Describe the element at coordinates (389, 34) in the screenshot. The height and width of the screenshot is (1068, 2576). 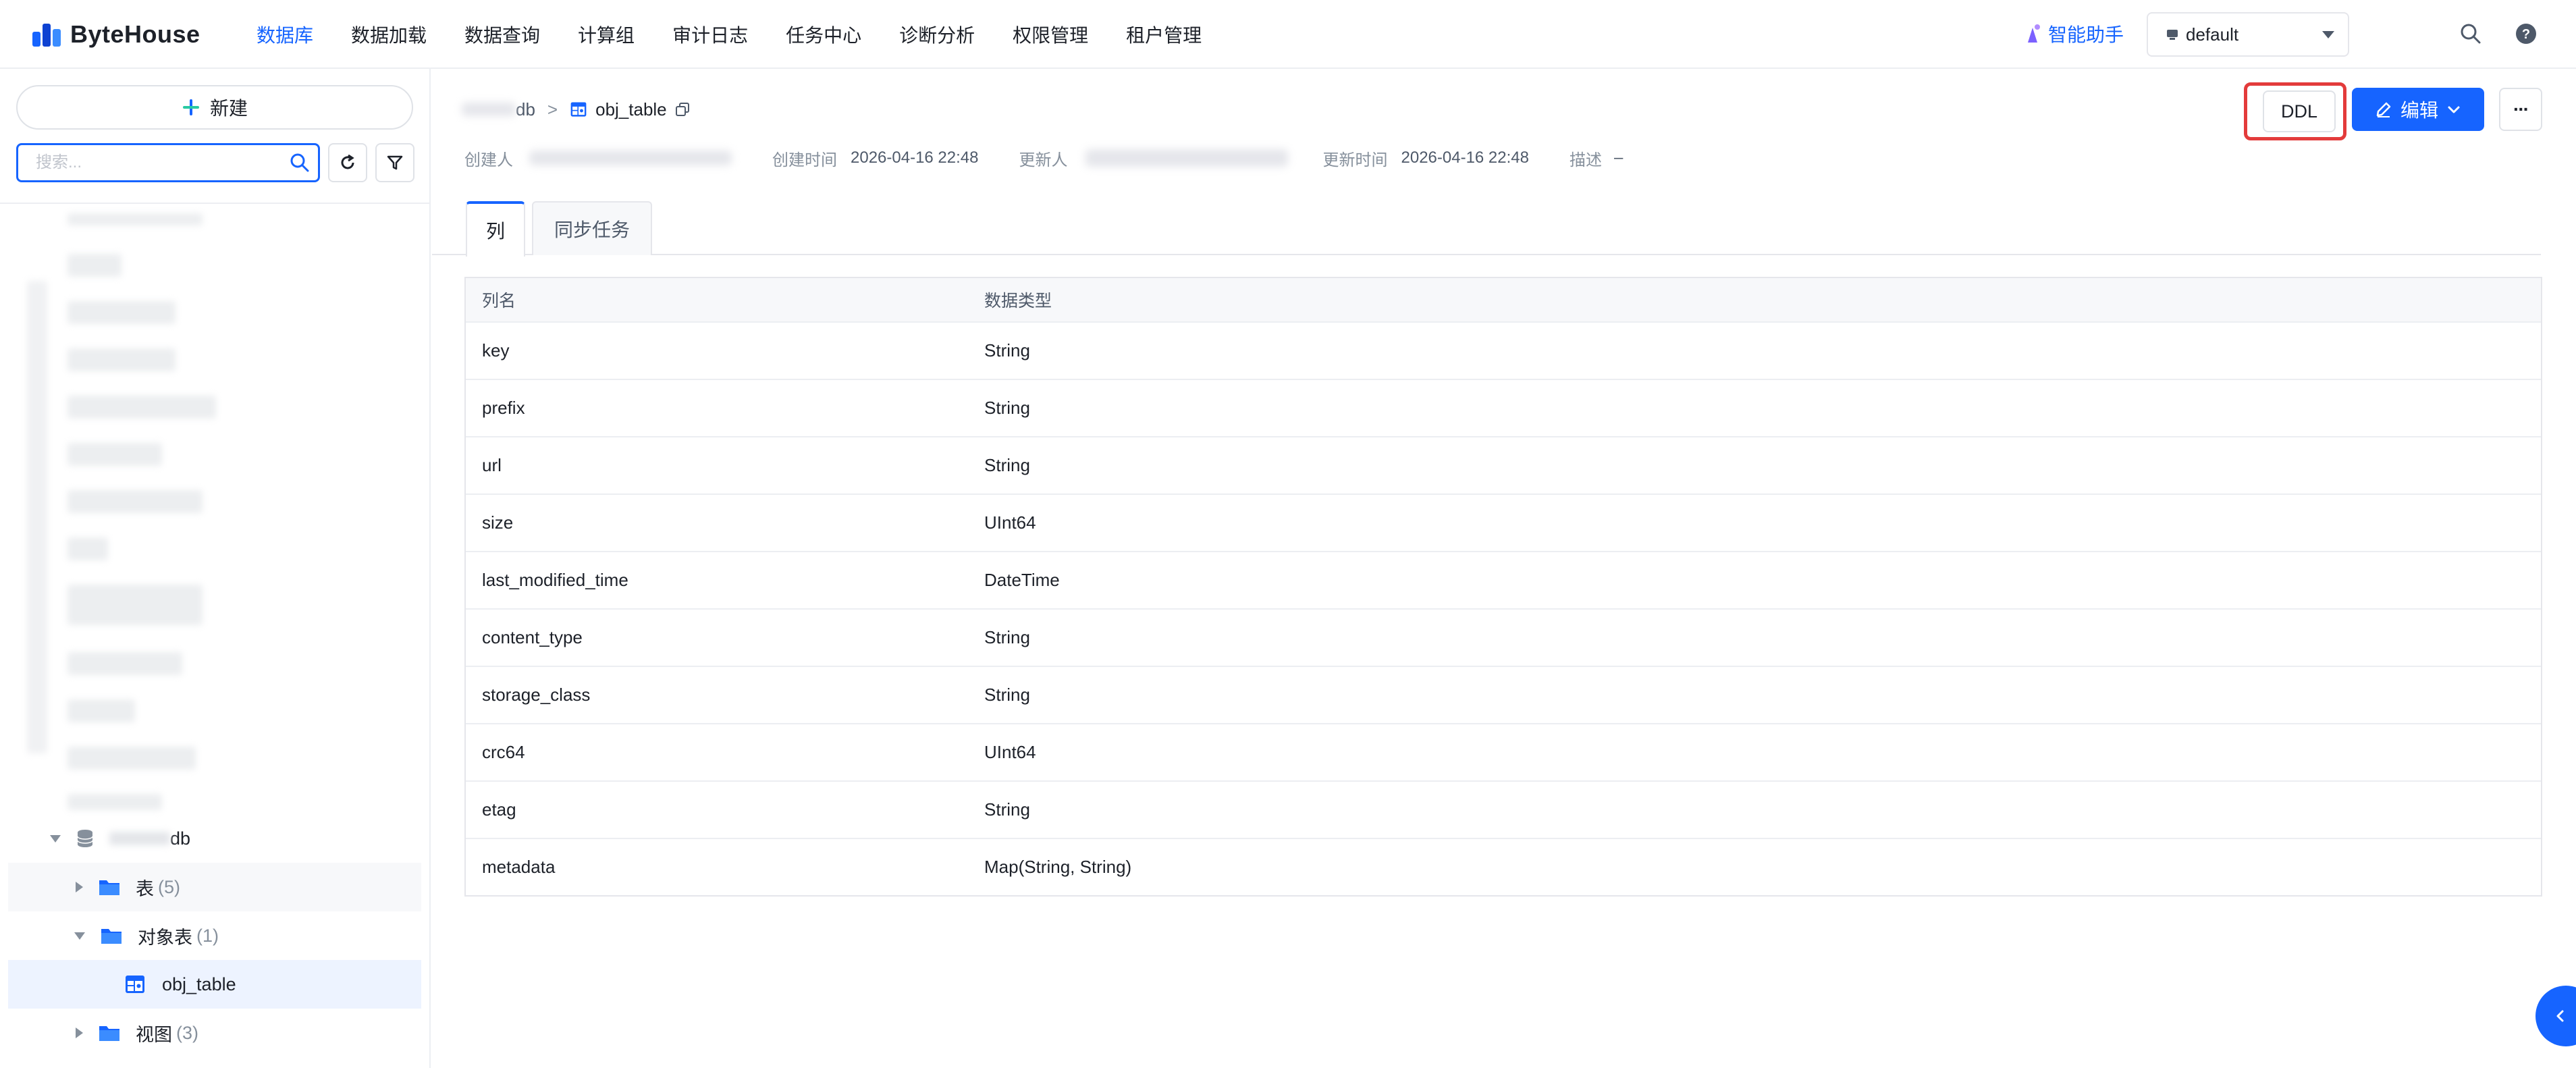
I see `nav-item-data-loading: 数据加载` at that location.